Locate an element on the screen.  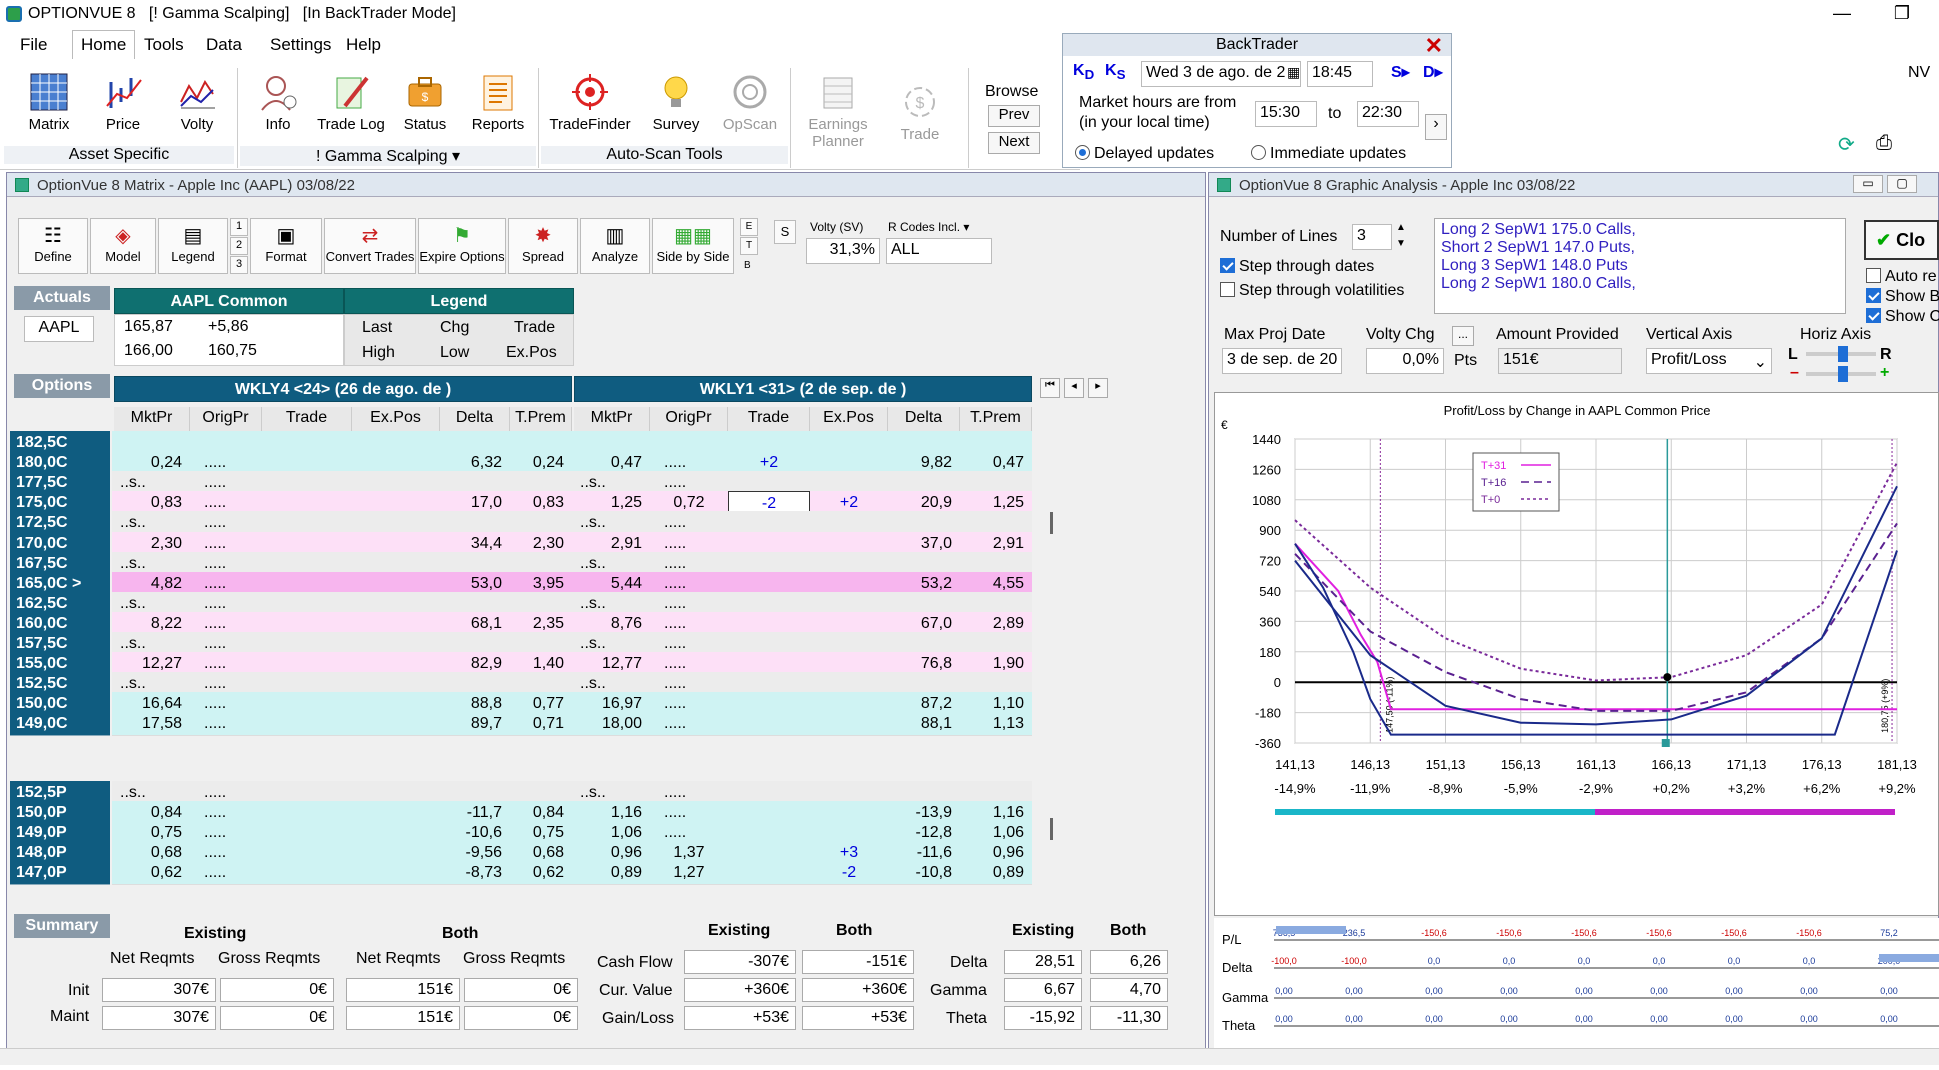
close-button: ✔ Clo is located at coordinates (1901, 240).